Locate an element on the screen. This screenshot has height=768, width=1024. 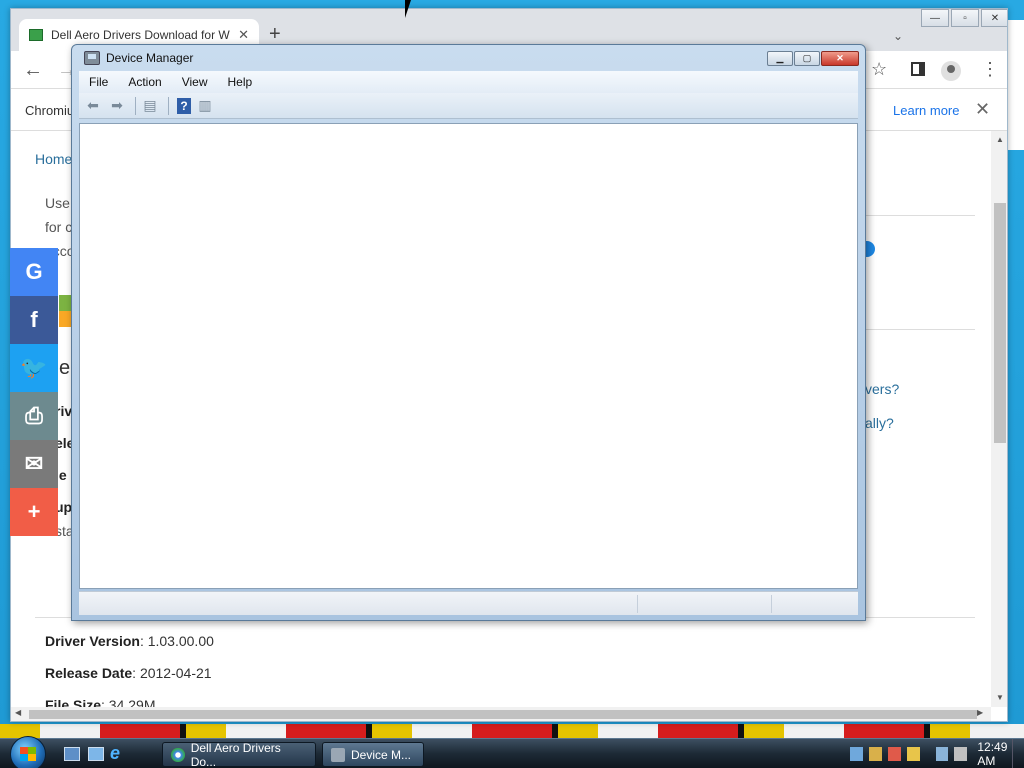
show-desktop-button is located at coordinates (1018, 753).